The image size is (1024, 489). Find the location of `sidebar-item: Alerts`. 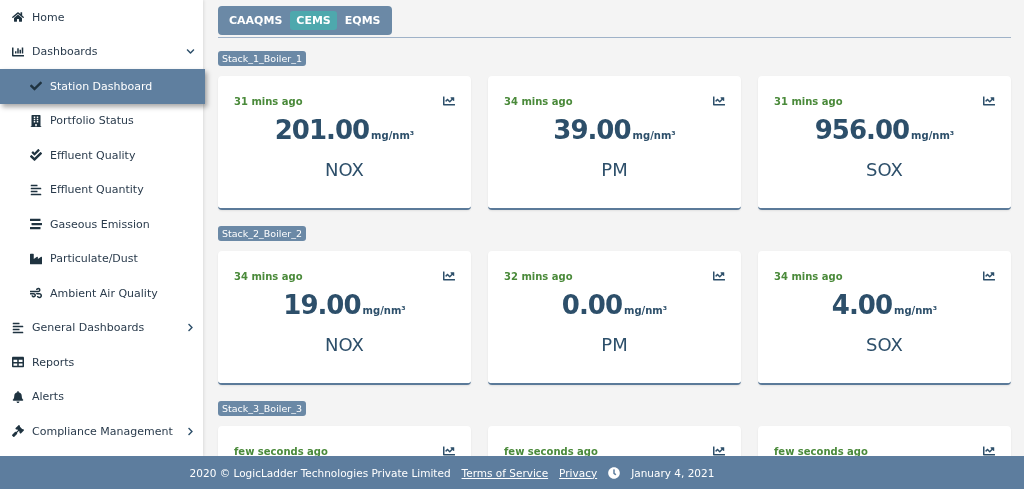

sidebar-item: Alerts is located at coordinates (101, 396).